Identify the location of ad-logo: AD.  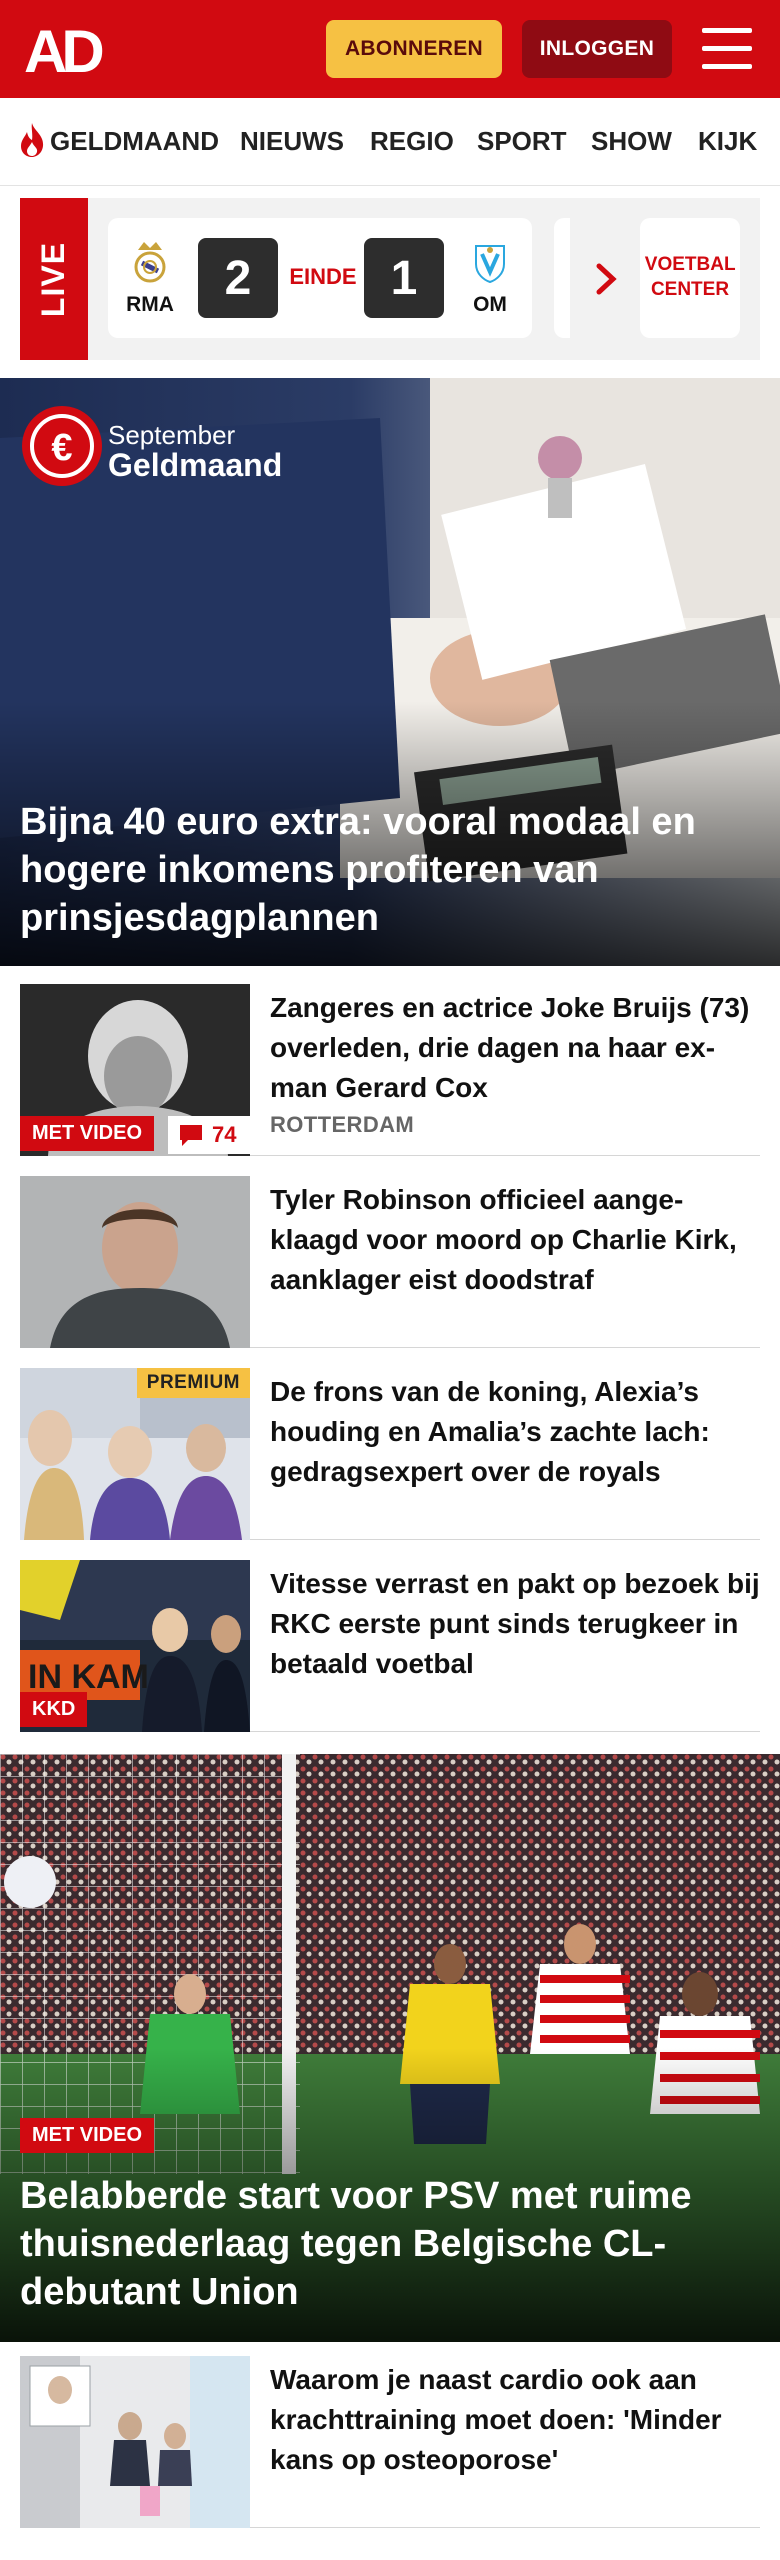
(71, 50).